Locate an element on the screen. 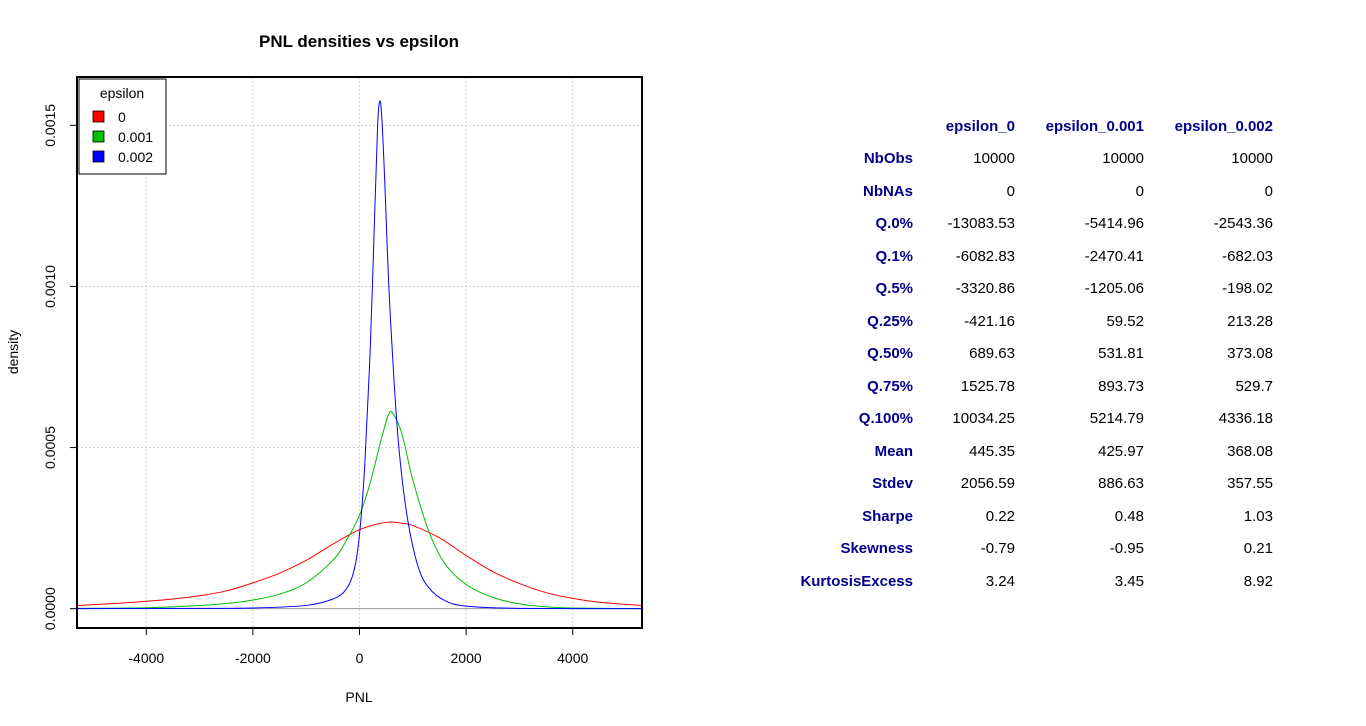  table-row: Stdev 2056.59 886.63 357.55 is located at coordinates (1006, 484).